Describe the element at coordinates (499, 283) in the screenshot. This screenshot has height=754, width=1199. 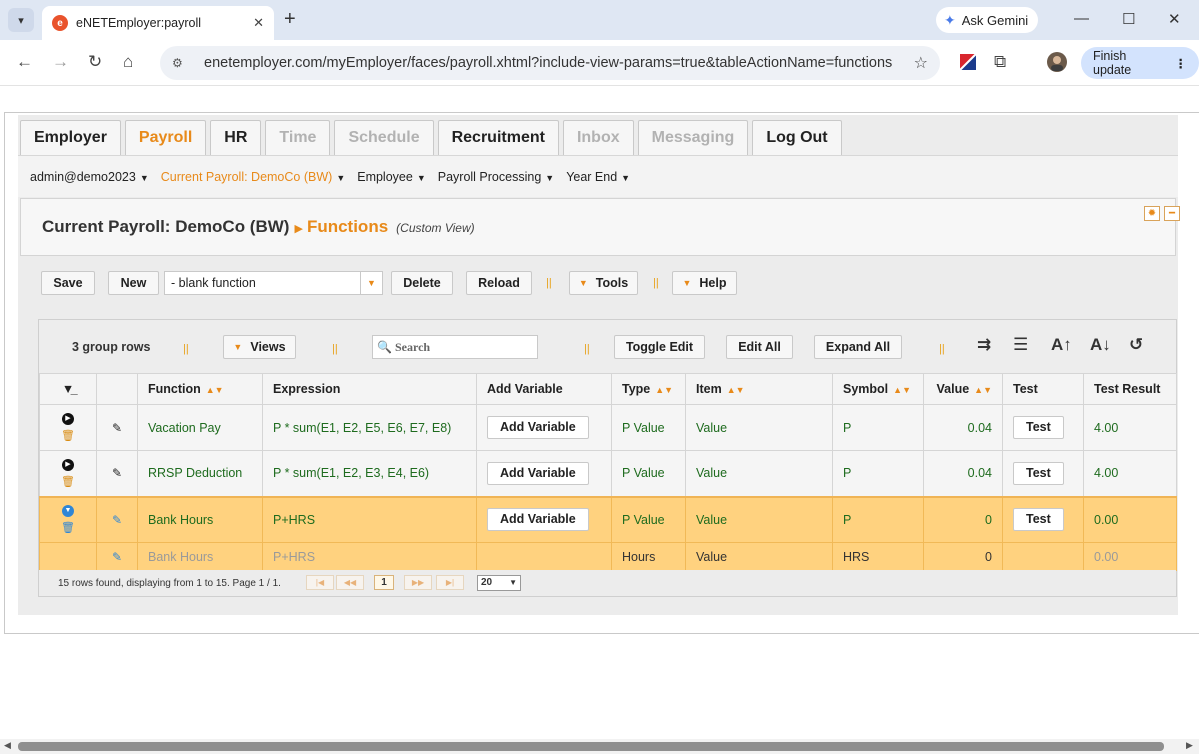
I see `reload-button: Reload` at that location.